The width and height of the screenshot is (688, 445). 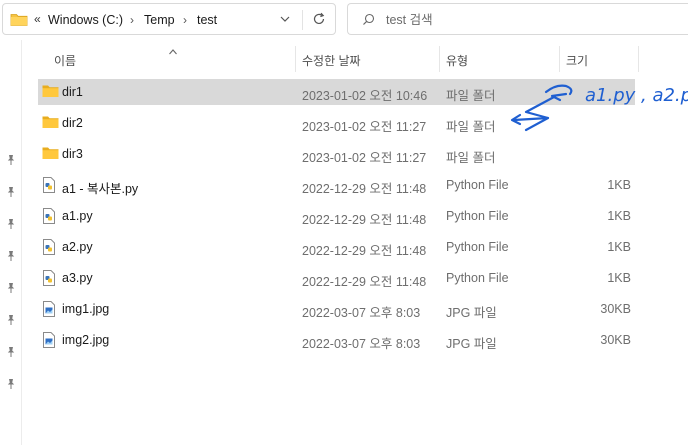 I want to click on file-name: img1.jpg, so click(x=86, y=309).